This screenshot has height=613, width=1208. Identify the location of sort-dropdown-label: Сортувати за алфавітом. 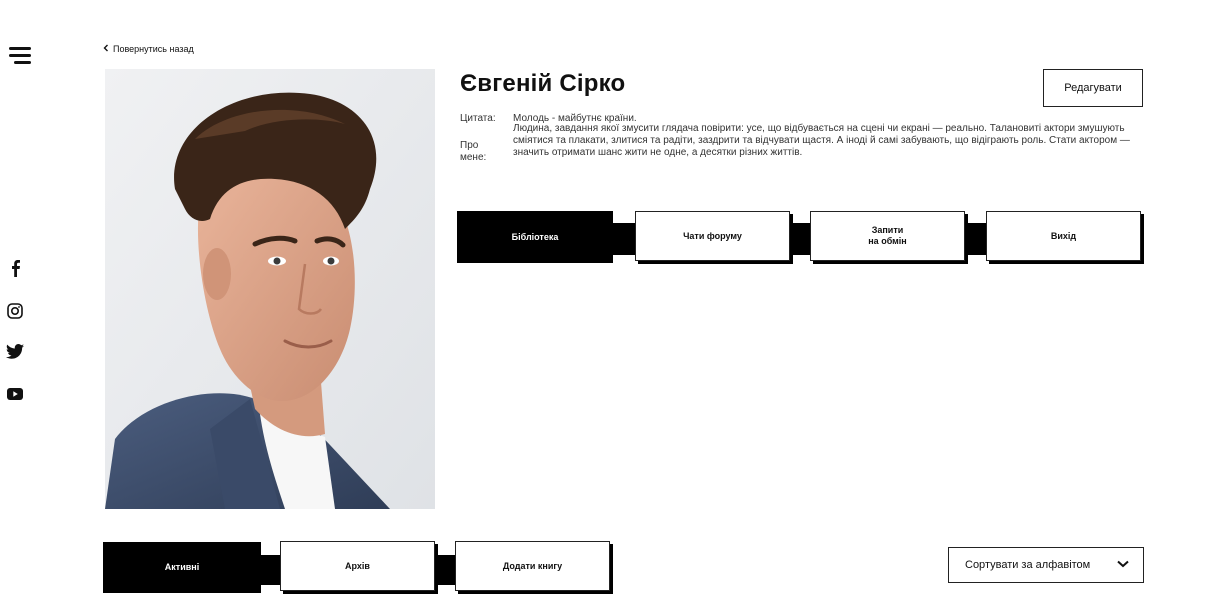
(1028, 565).